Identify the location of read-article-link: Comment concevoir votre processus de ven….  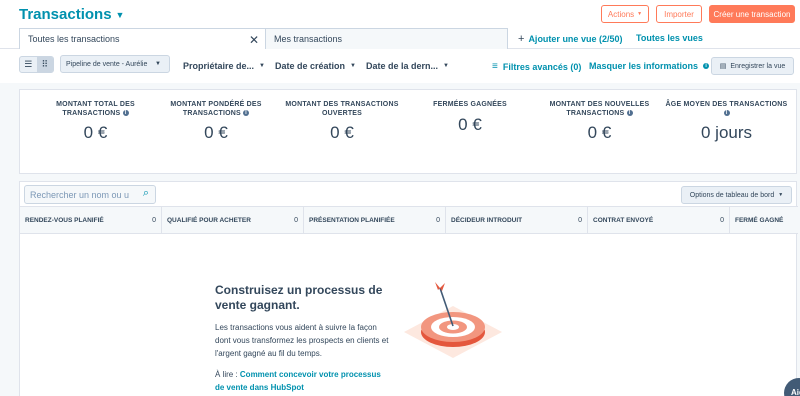
(298, 381).